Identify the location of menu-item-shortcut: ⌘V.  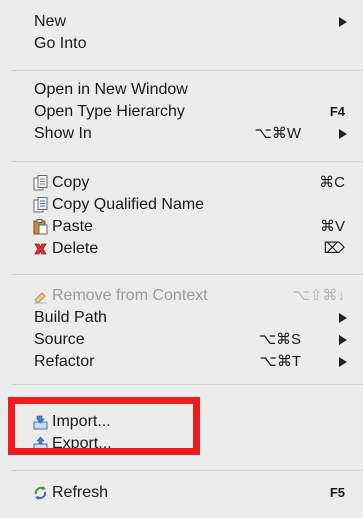
(332, 226).